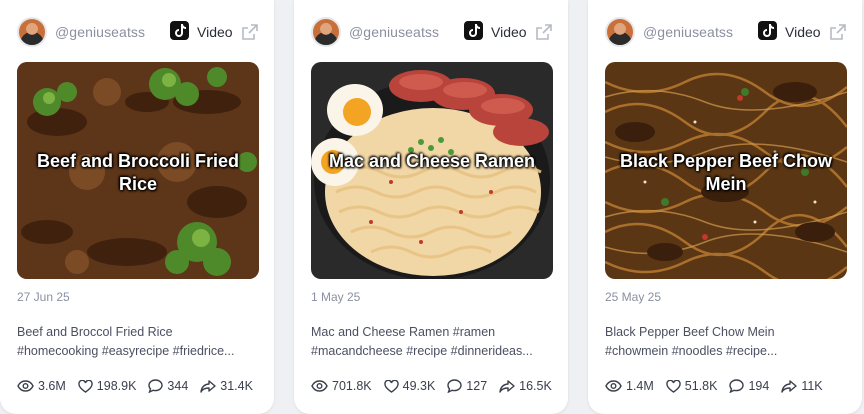  I want to click on comments-count: 127, so click(477, 386).